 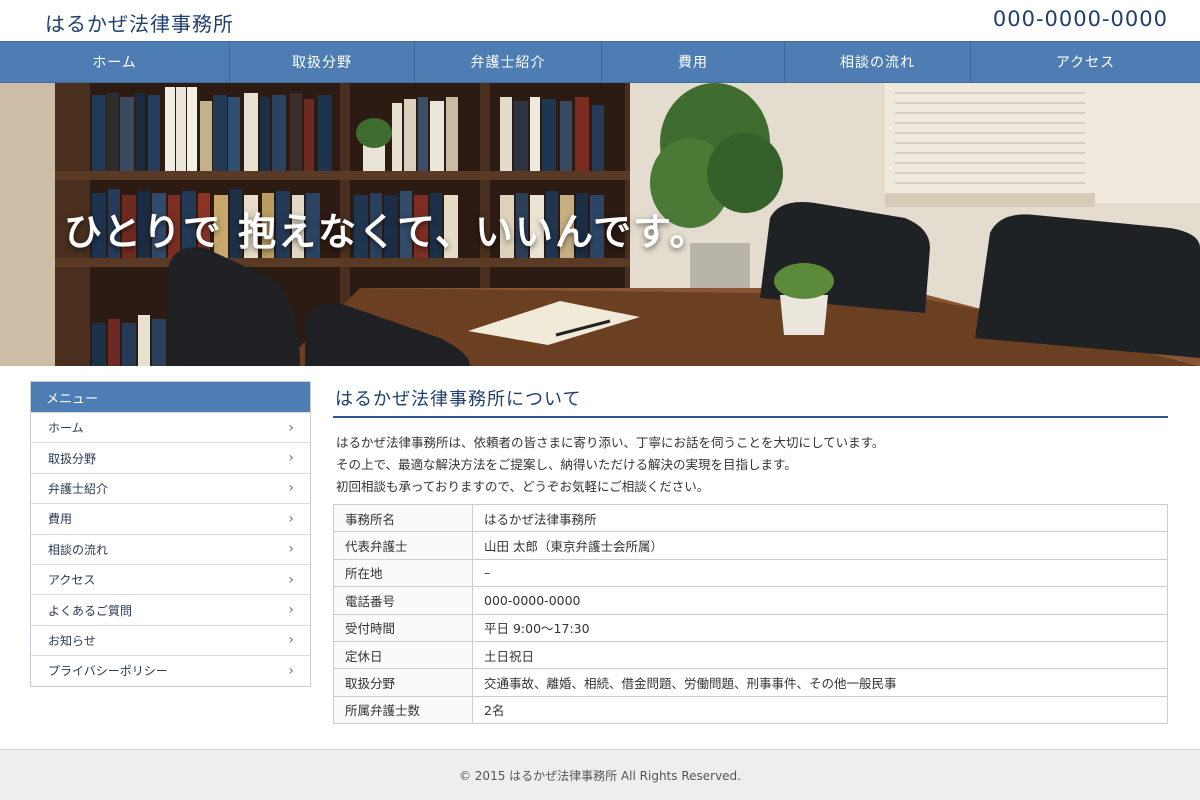 What do you see at coordinates (820, 655) in the screenshot?
I see `row-value: 土日祝日` at bounding box center [820, 655].